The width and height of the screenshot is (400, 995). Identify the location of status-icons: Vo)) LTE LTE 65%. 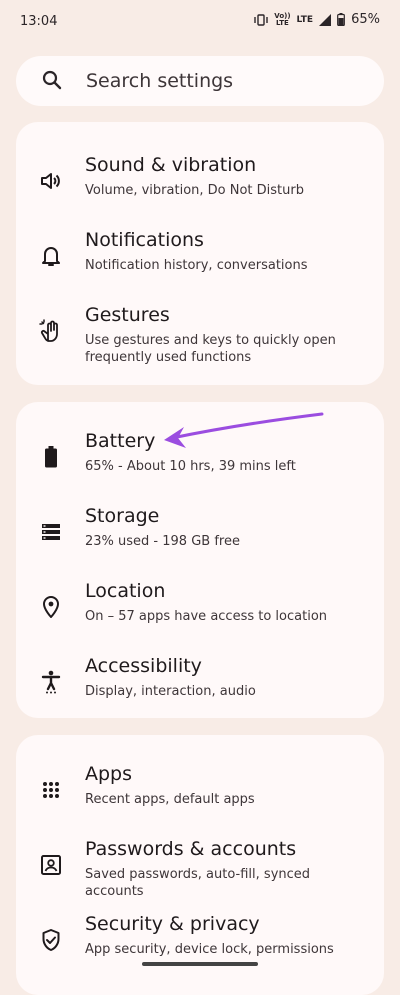
(317, 19).